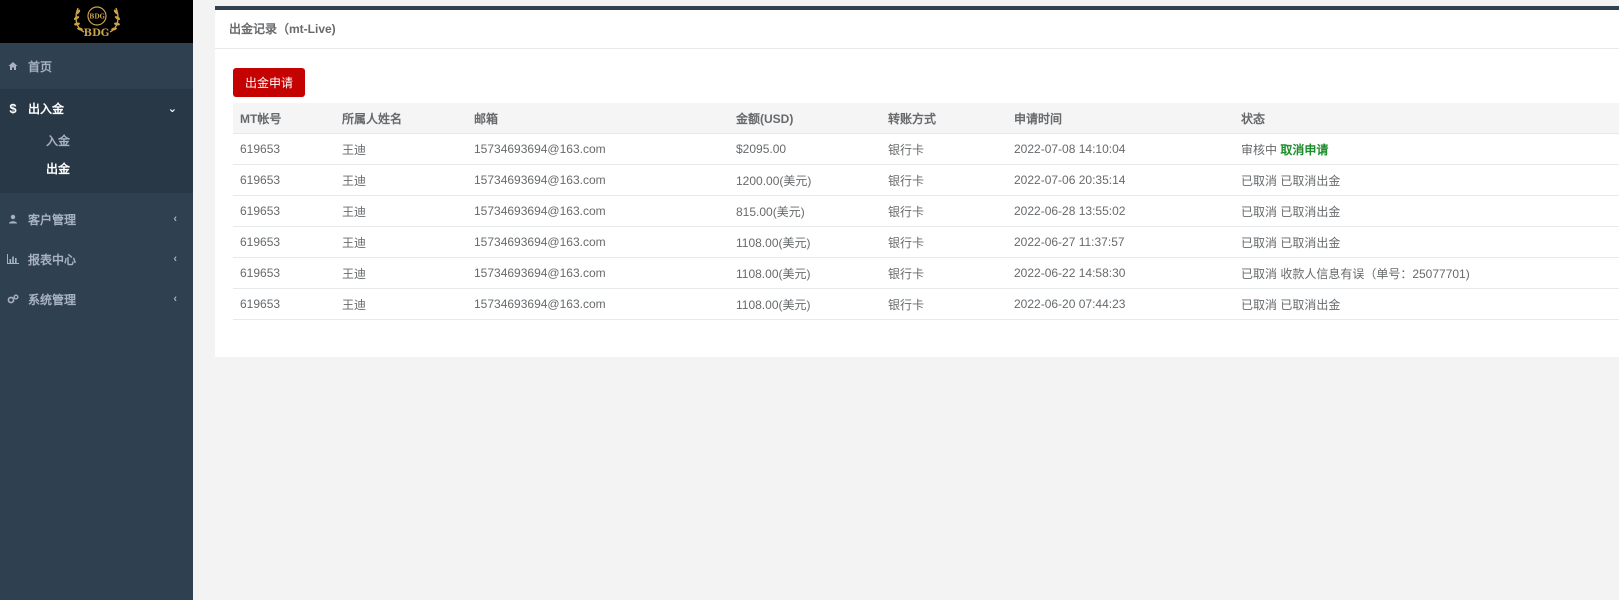 The height and width of the screenshot is (600, 1619). Describe the element at coordinates (13, 219) in the screenshot. I see `user-icon` at that location.